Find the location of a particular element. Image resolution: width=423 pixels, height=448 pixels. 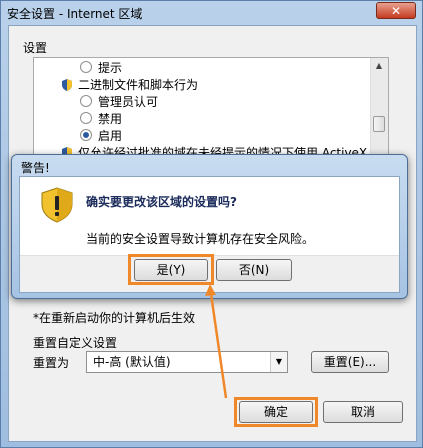

reset-level-select: 中-高 (默认值) ▼ is located at coordinates (187, 362).